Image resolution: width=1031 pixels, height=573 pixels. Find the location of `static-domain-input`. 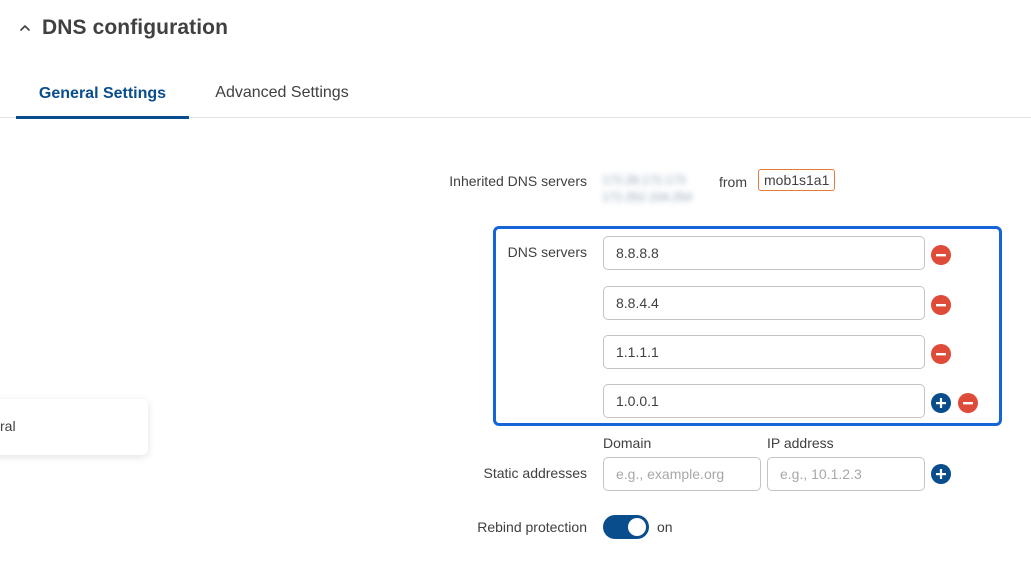

static-domain-input is located at coordinates (682, 474).